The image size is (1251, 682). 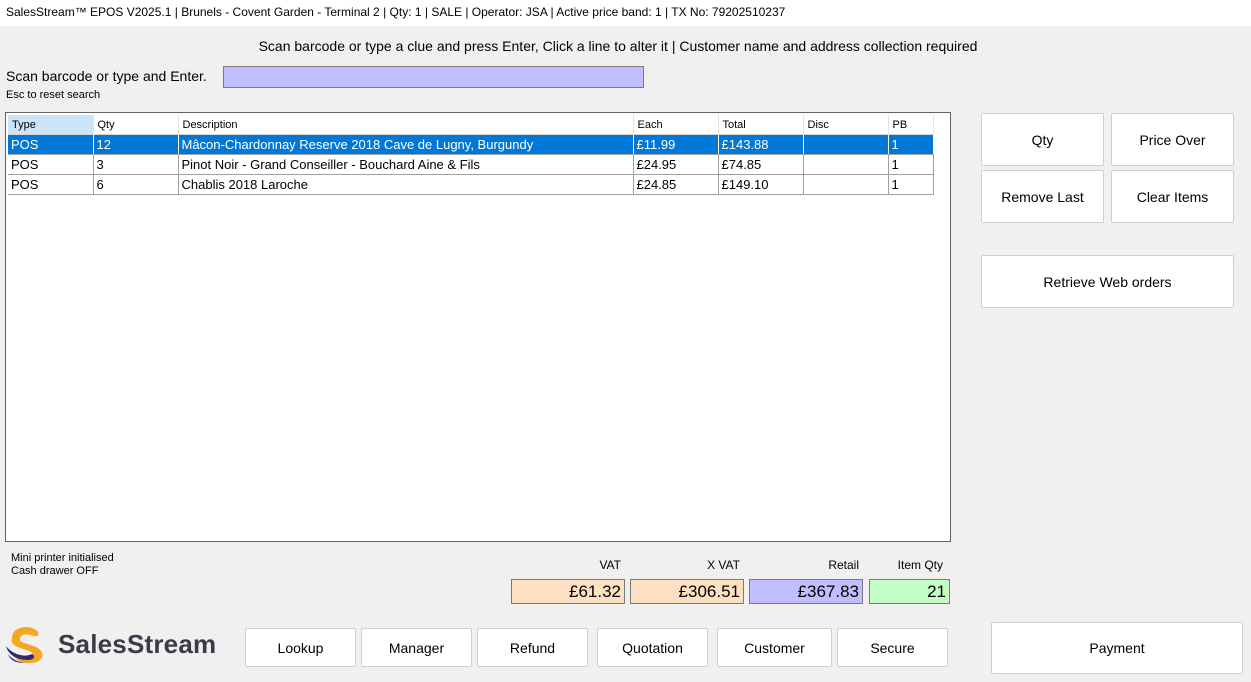 What do you see at coordinates (51, 125) in the screenshot?
I see `col-header-type: Type` at bounding box center [51, 125].